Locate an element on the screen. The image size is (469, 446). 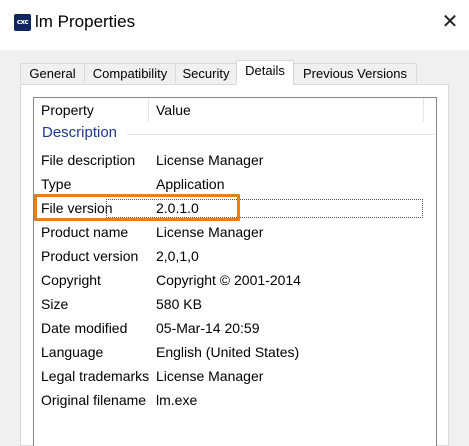
list-item: Date modified 05-Mar-14 20:59 is located at coordinates (229, 328).